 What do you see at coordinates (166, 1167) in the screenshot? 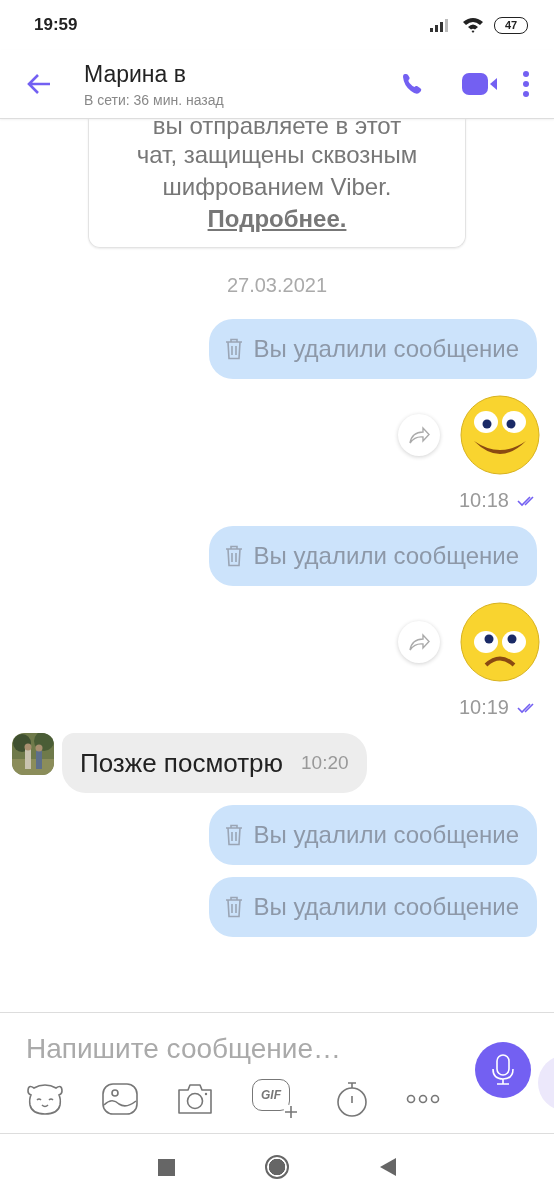
I see `recent-apps-button` at bounding box center [166, 1167].